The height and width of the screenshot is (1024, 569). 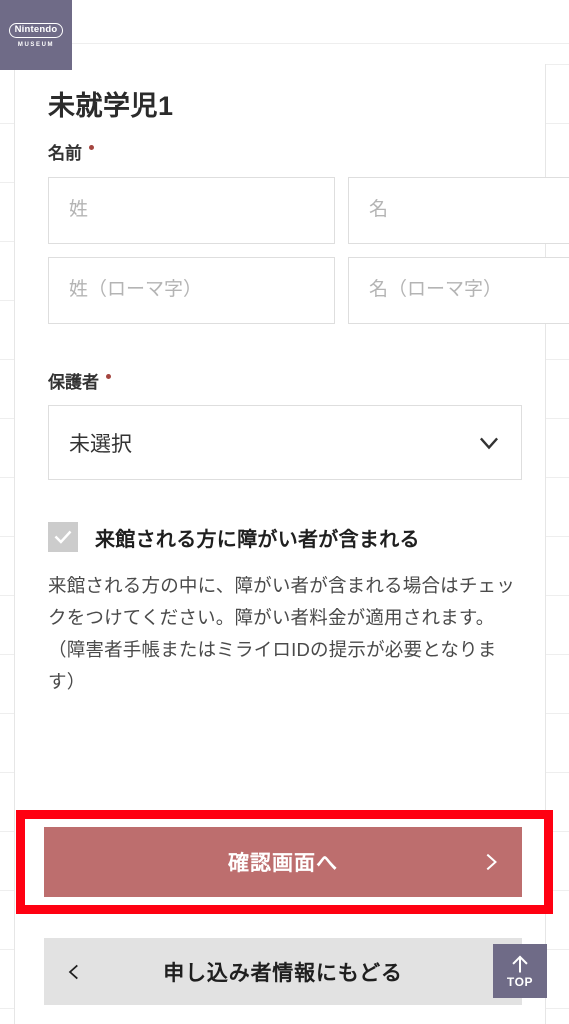 I want to click on first-name-romaji-input, so click(x=458, y=290).